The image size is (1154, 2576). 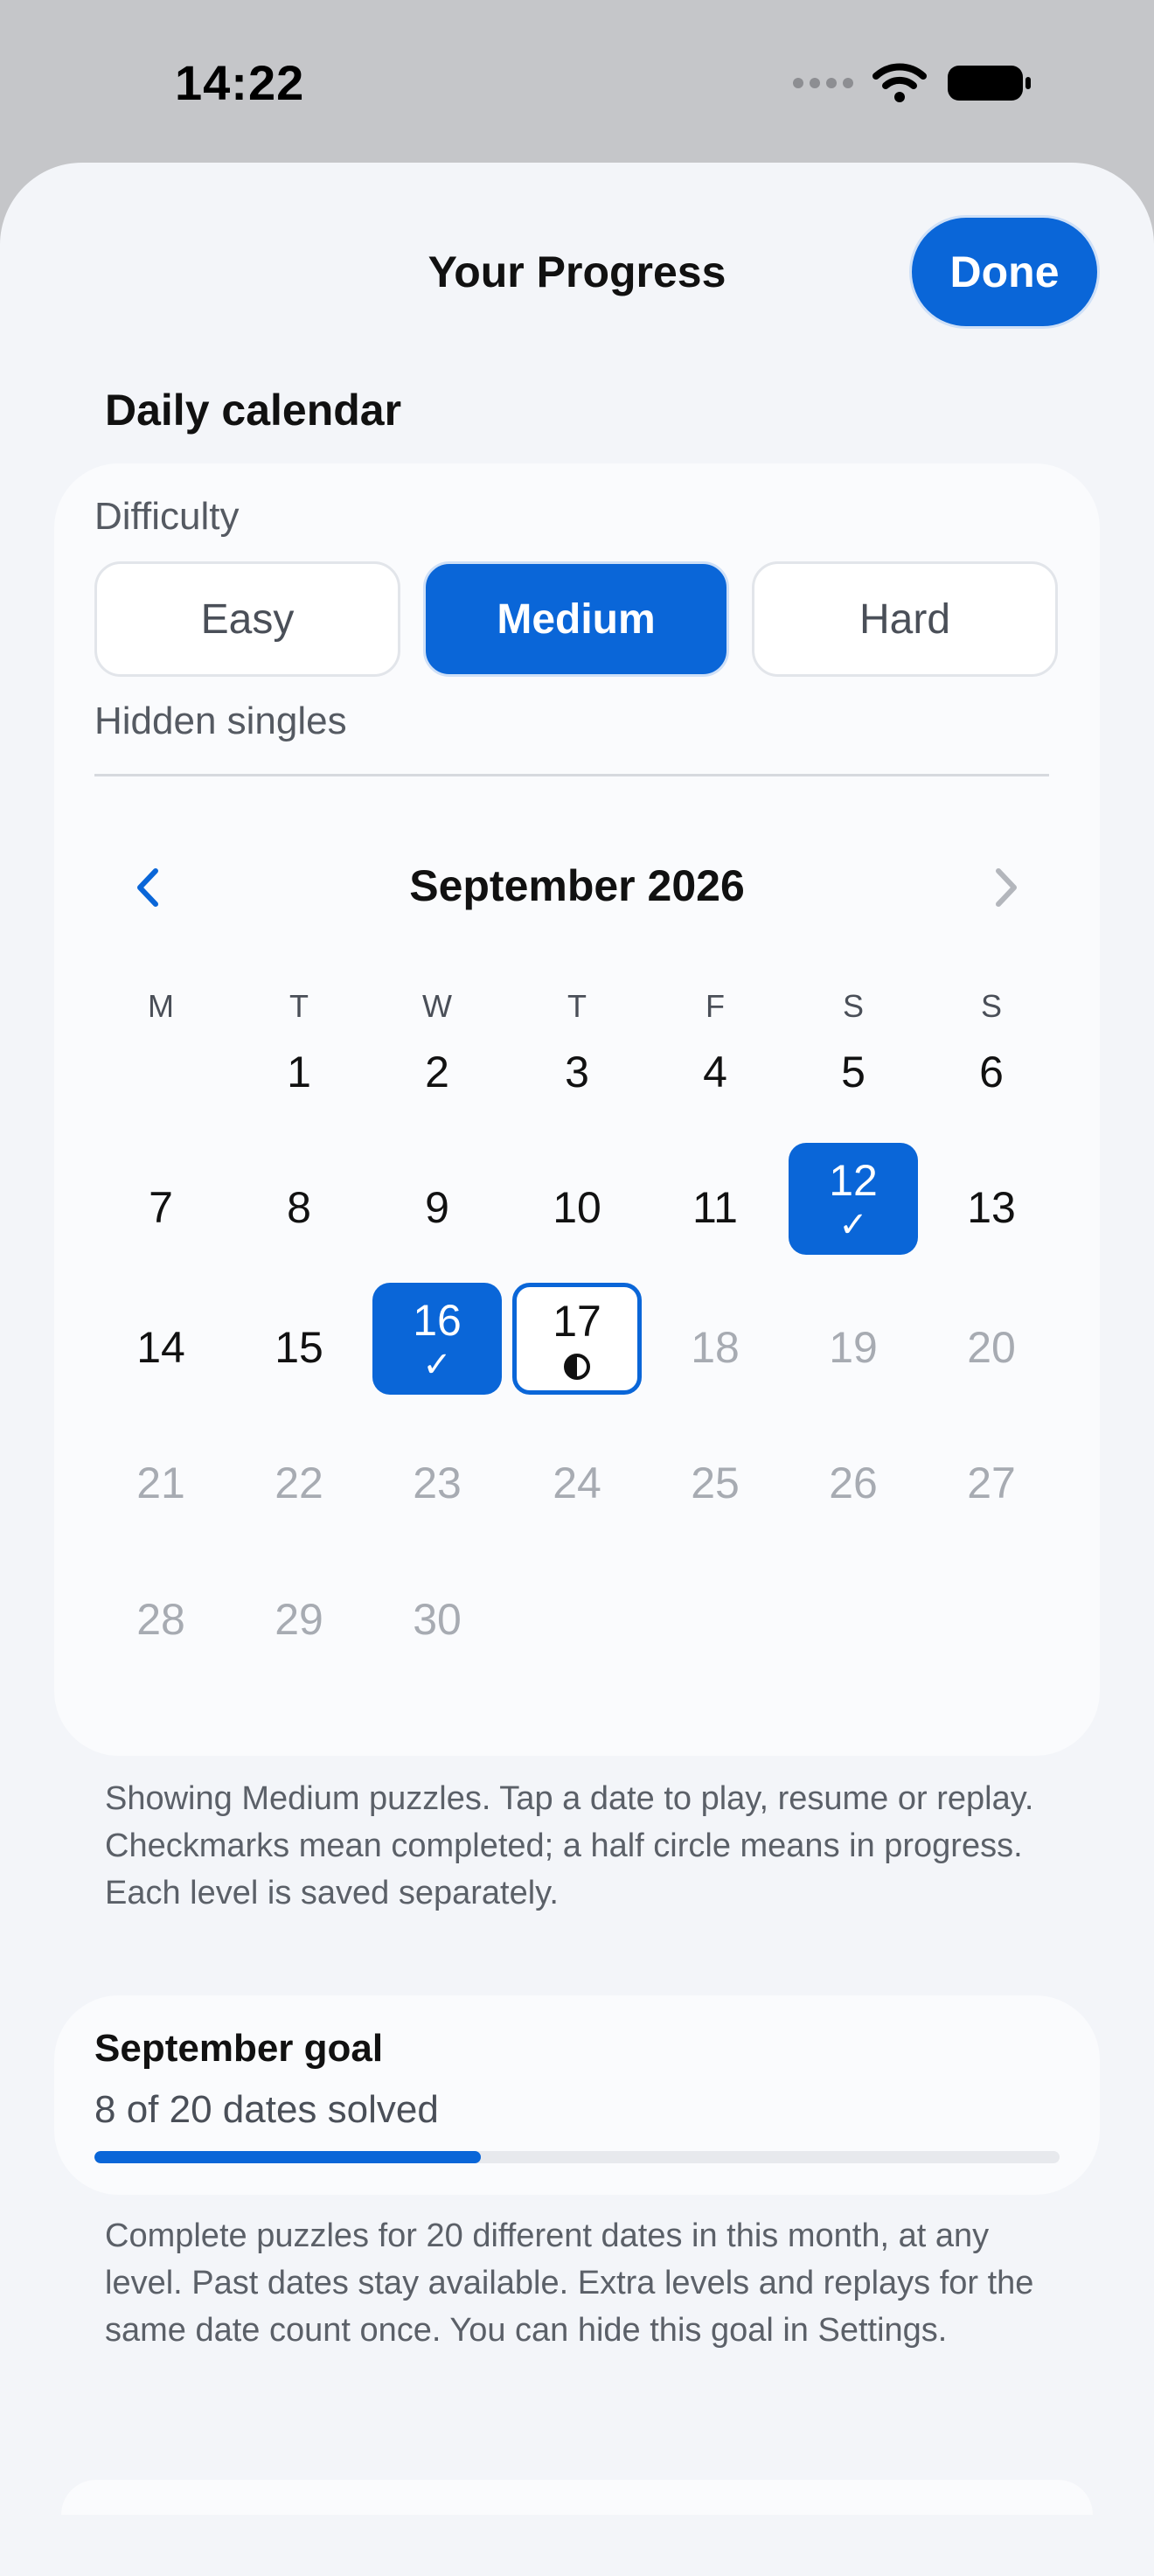 What do you see at coordinates (571, 775) in the screenshot?
I see `divider` at bounding box center [571, 775].